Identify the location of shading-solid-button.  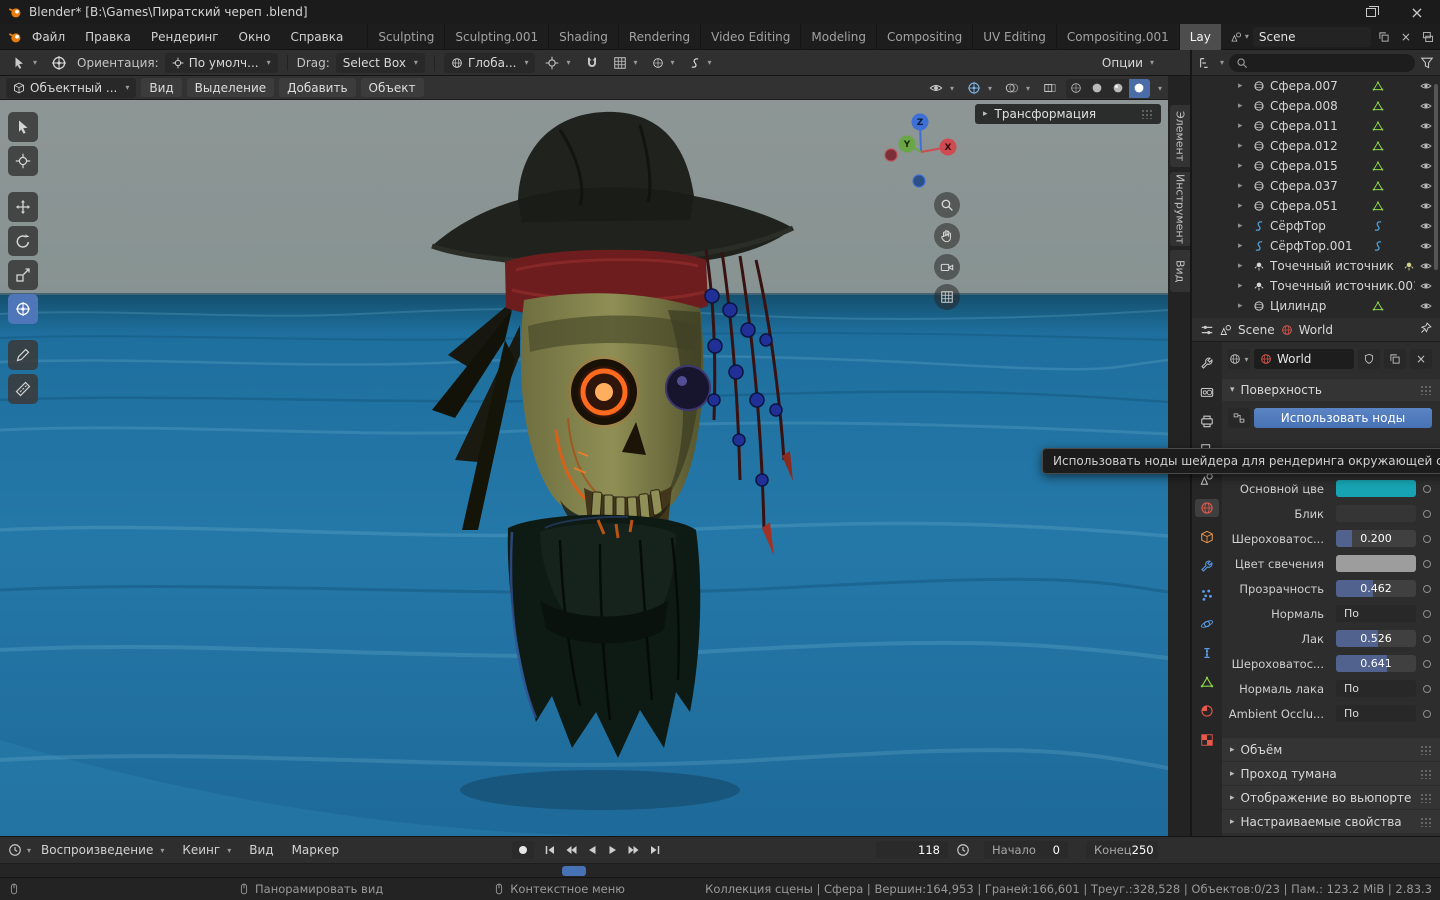
(1097, 88).